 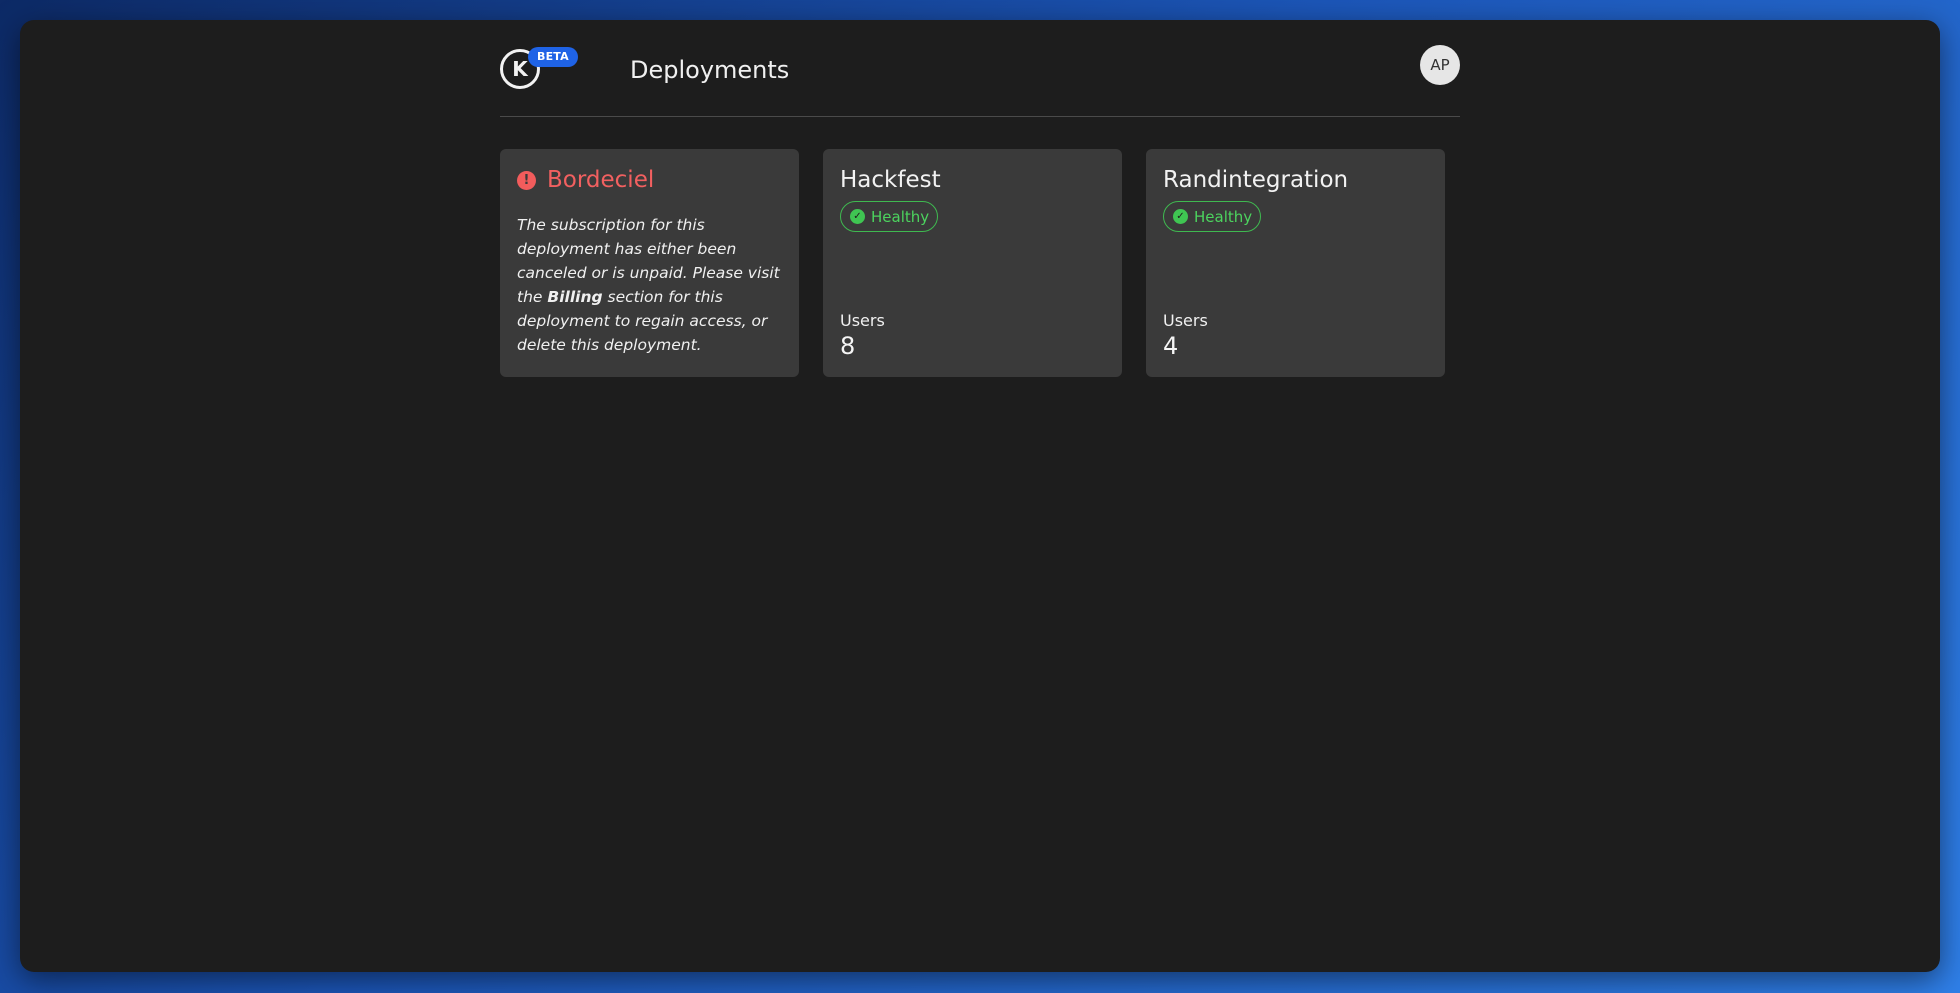 I want to click on page-title: Deployments, so click(x=710, y=70).